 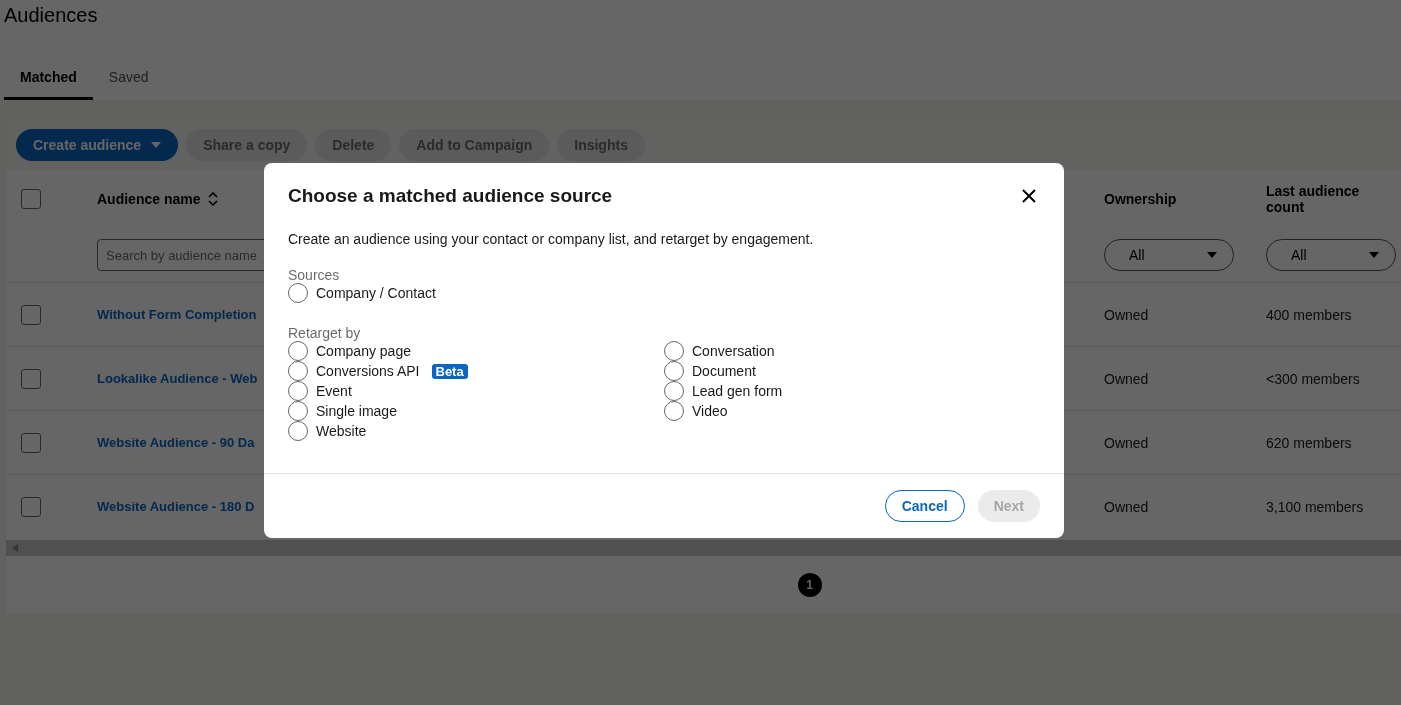 What do you see at coordinates (1313, 378) in the screenshot?
I see `table-cell: <300 members` at bounding box center [1313, 378].